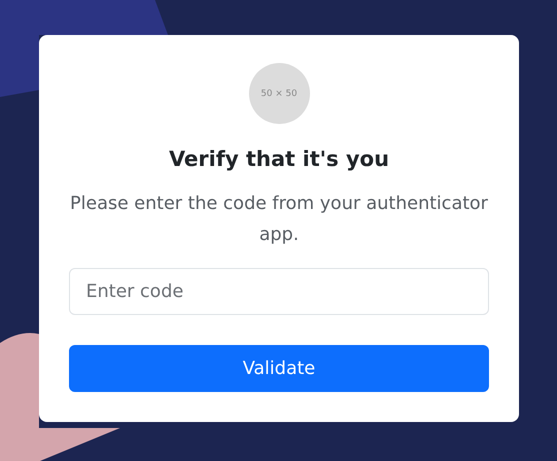 The image size is (557, 461). I want to click on placeholder-size-text: 50 × 50, so click(279, 93).